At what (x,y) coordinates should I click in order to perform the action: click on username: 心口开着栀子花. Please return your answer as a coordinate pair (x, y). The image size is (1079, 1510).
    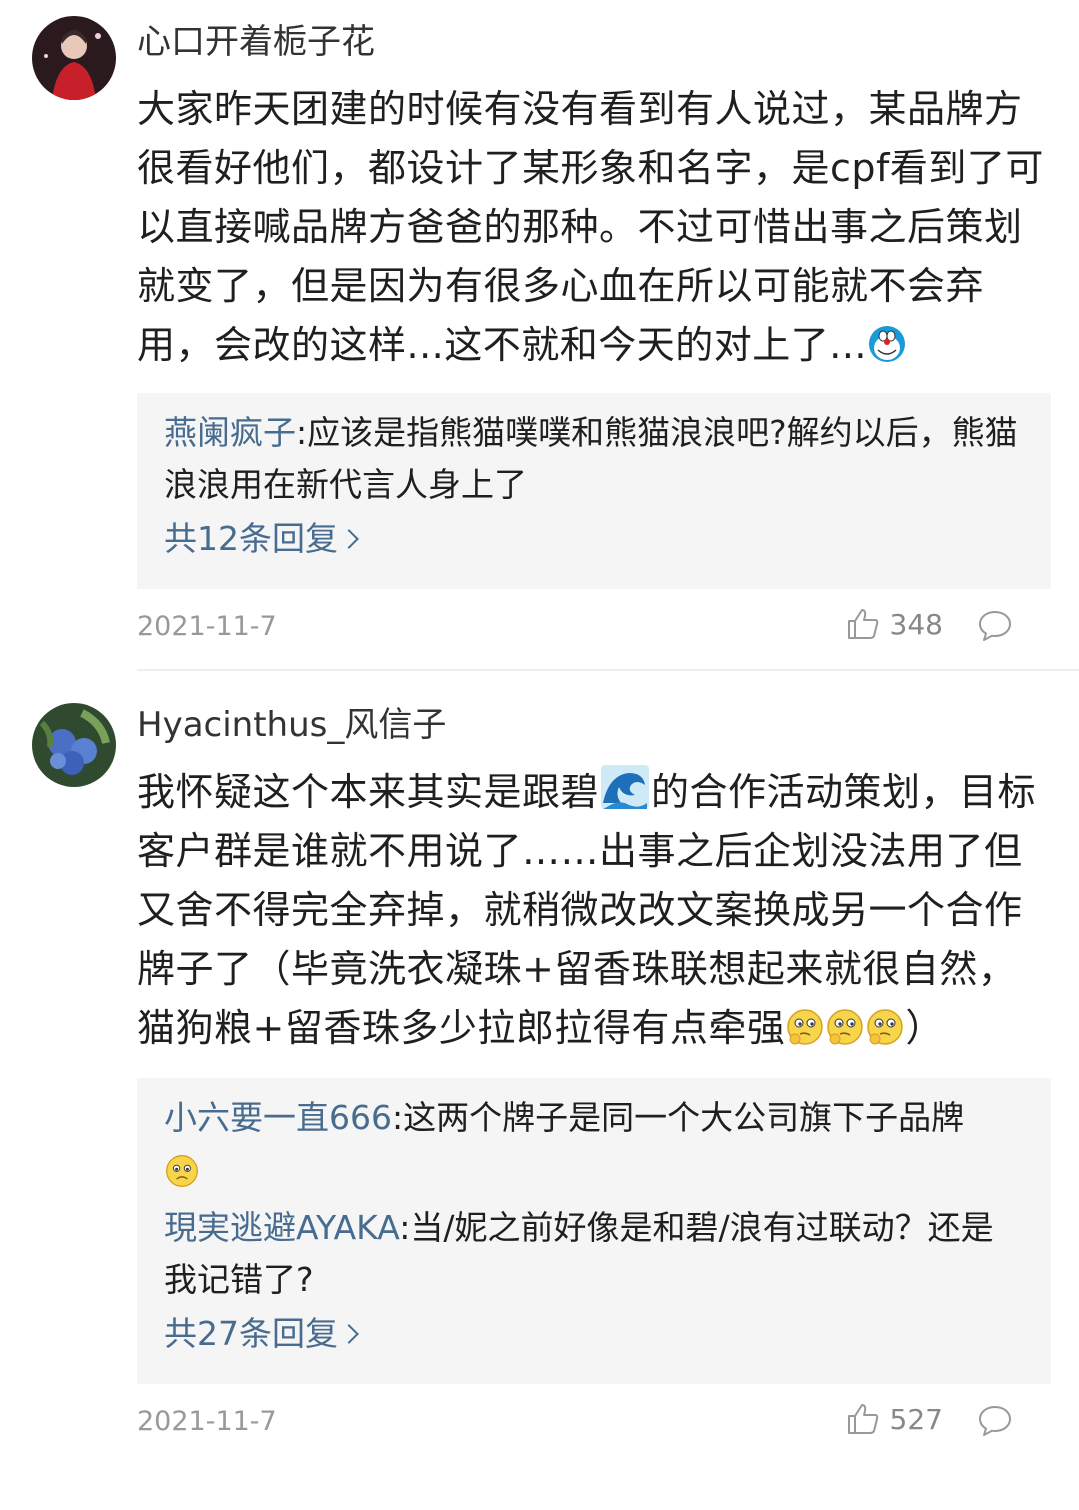
    Looking at the image, I should click on (594, 42).